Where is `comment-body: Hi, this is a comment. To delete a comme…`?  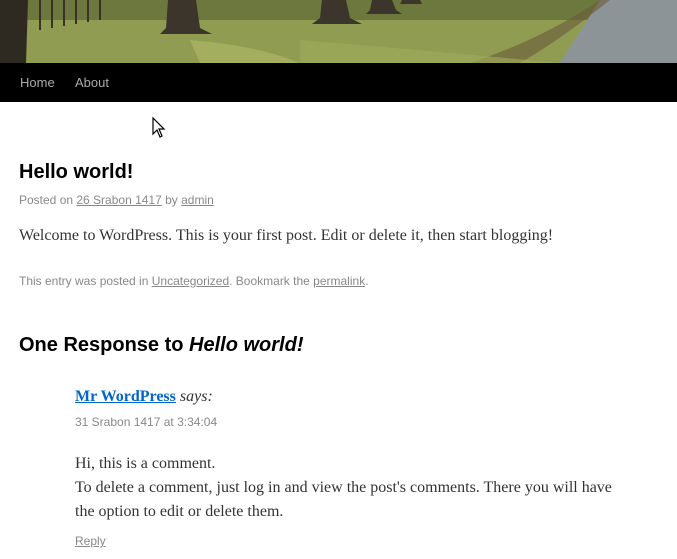 comment-body: Hi, this is a comment. To delete a comme… is located at coordinates (355, 488).